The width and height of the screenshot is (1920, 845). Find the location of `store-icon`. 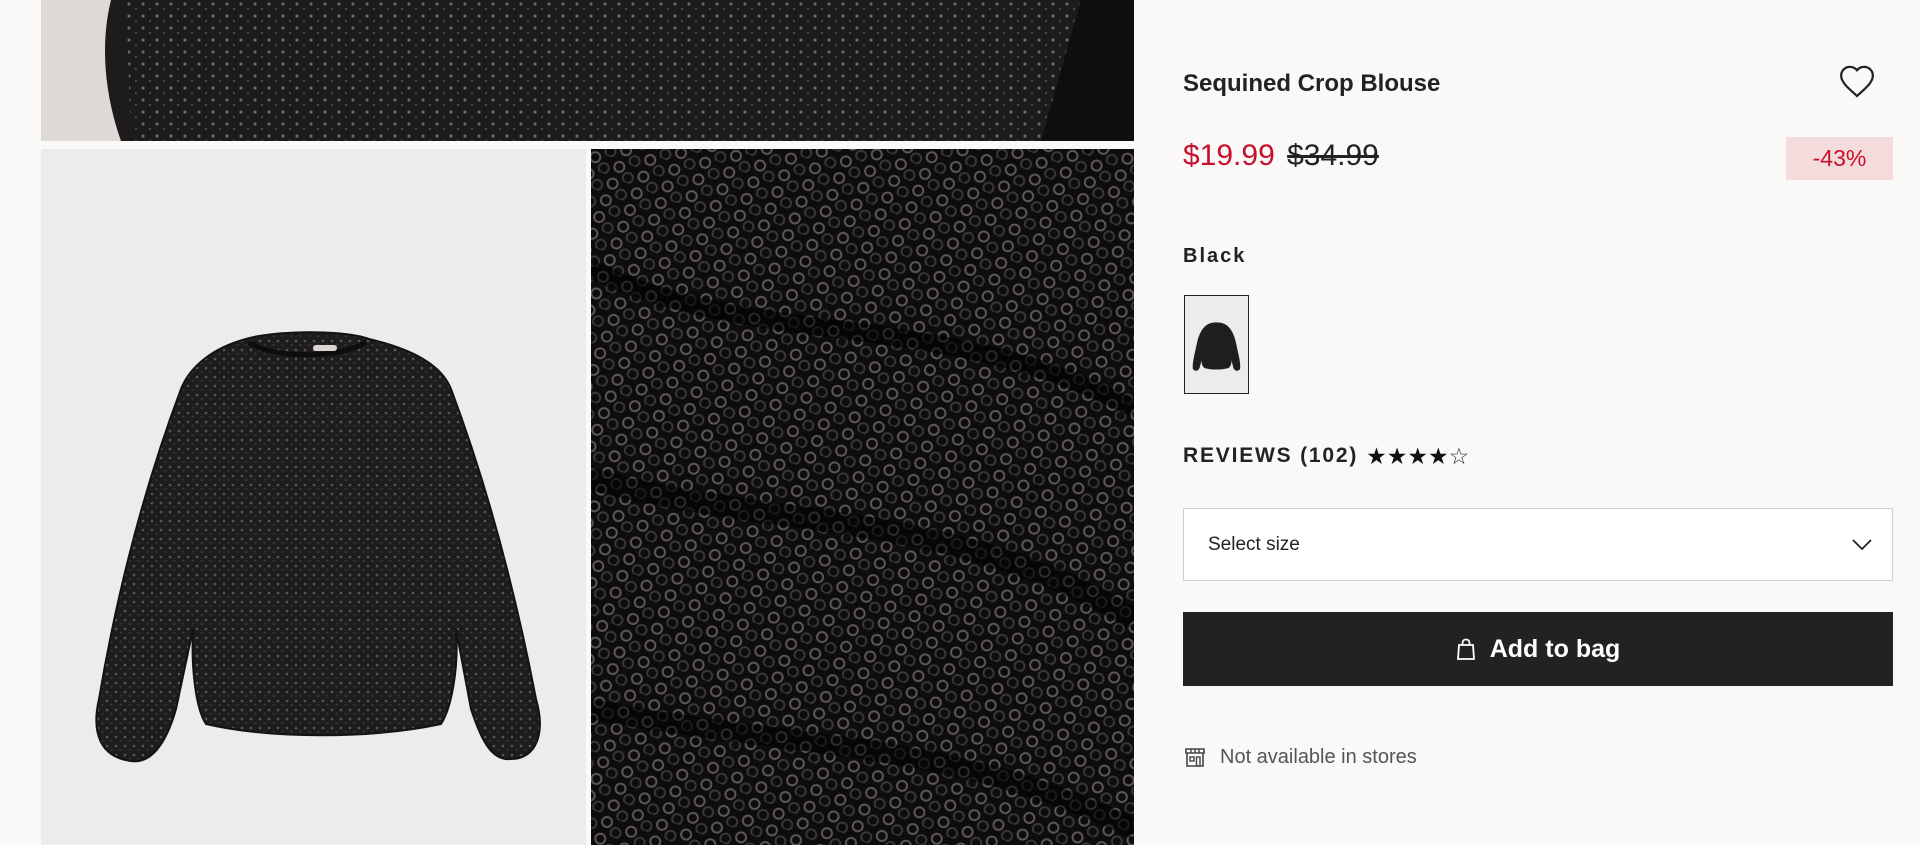

store-icon is located at coordinates (1195, 757).